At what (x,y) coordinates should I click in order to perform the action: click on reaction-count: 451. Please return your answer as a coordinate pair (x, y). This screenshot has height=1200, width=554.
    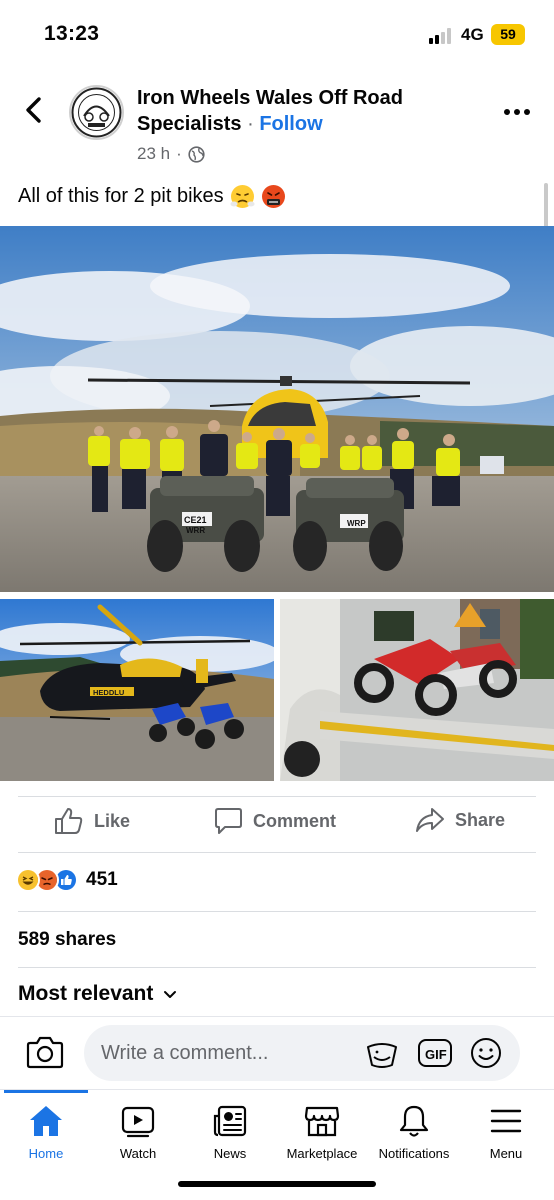
    Looking at the image, I should click on (102, 879).